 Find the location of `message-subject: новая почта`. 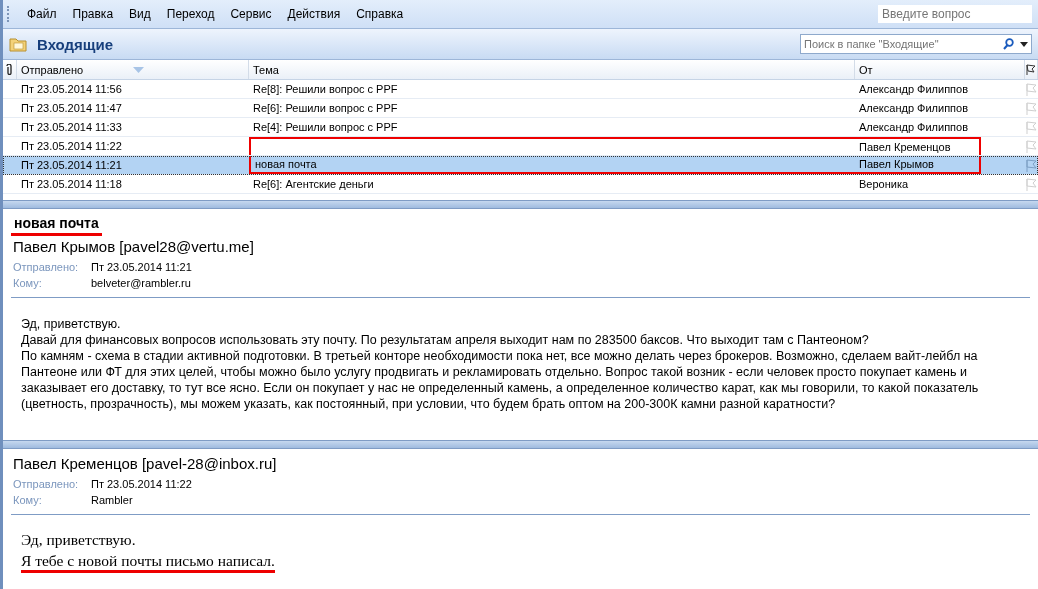

message-subject: новая почта is located at coordinates (56, 224).